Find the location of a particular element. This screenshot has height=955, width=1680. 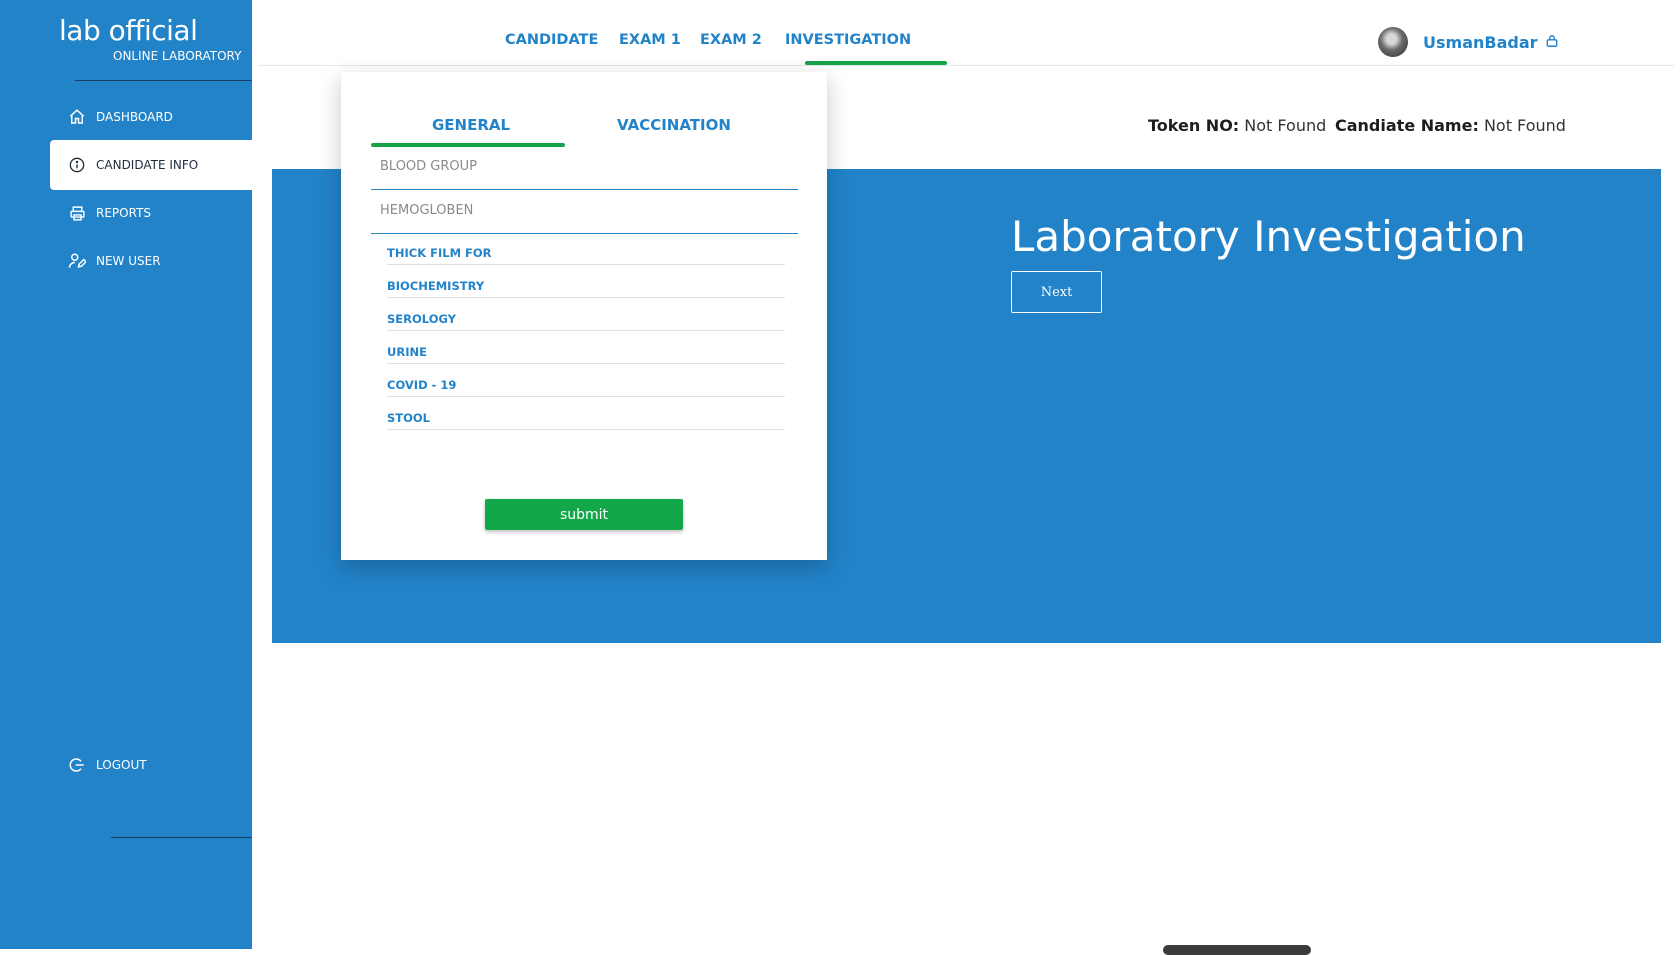

sidebar-item-new-user: NEW USER is located at coordinates (151, 261).